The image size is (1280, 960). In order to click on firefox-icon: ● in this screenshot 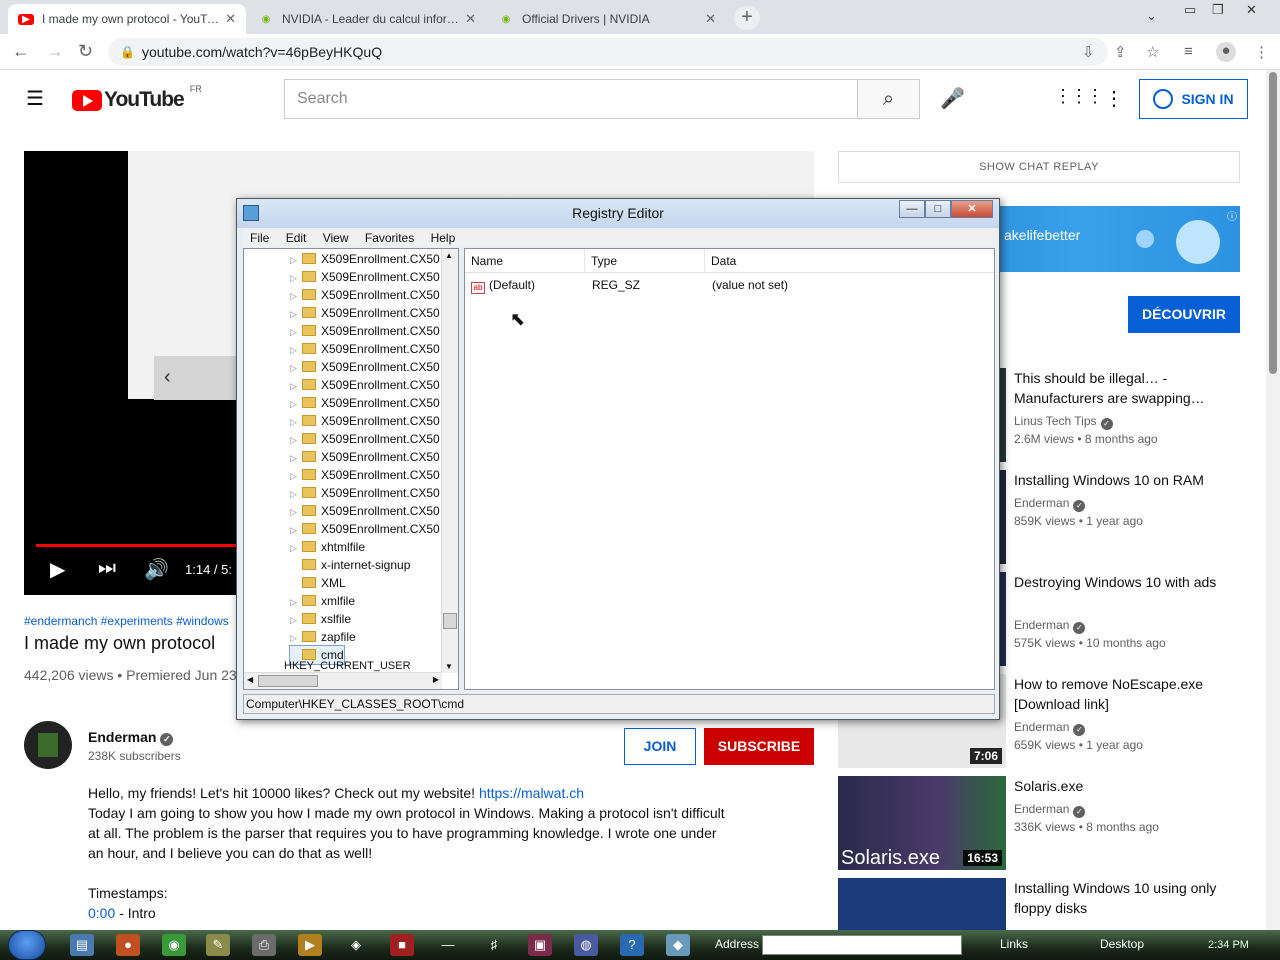, I will do `click(128, 945)`.